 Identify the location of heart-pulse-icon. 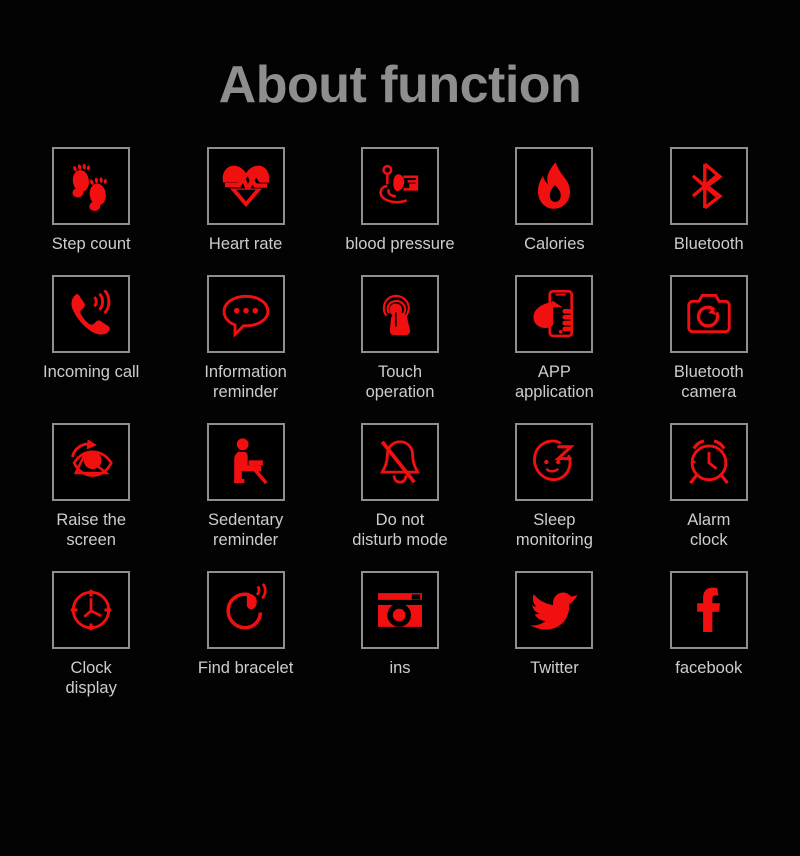
(245, 186).